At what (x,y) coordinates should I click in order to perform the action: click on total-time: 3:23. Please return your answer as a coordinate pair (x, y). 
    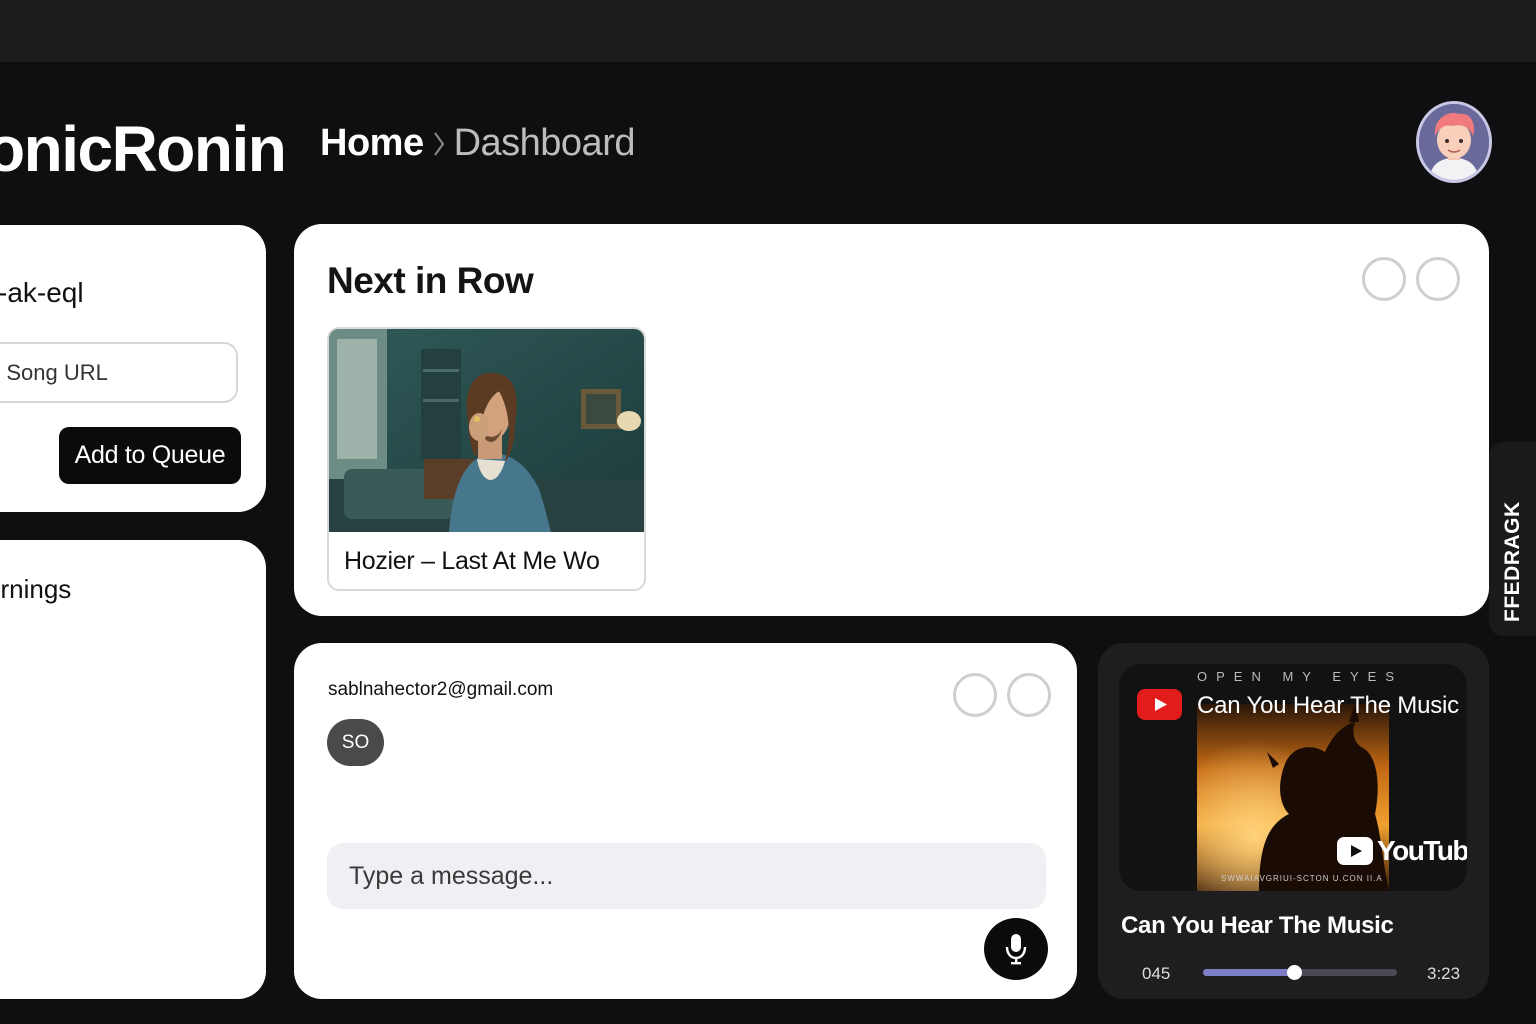
    Looking at the image, I should click on (1444, 973).